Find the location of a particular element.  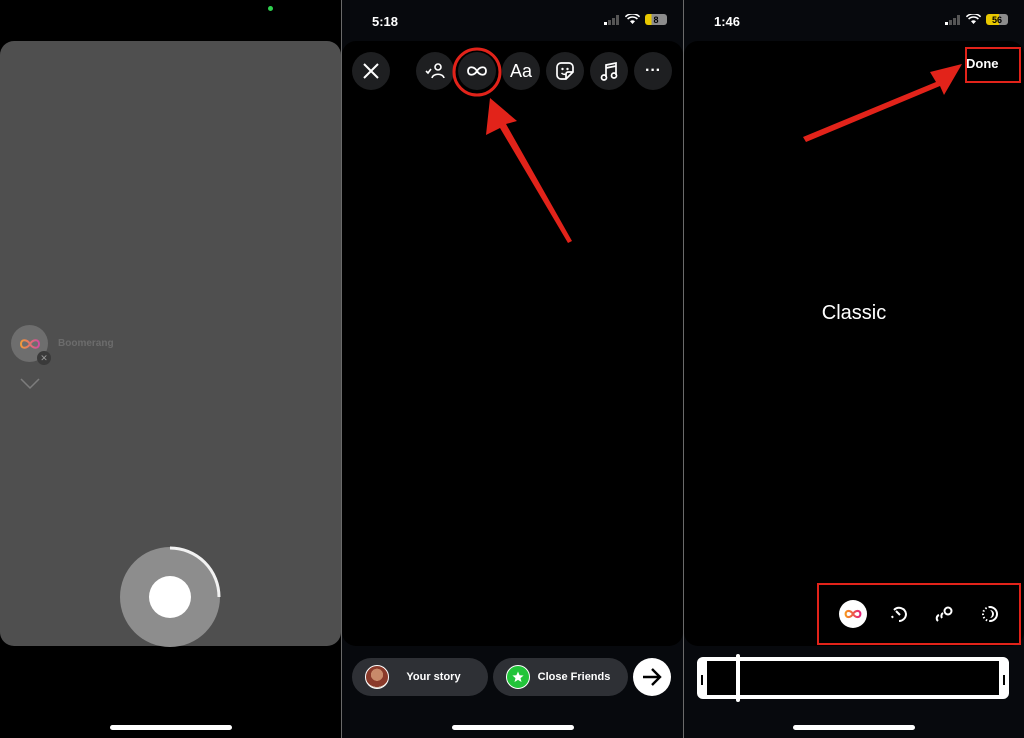

arrow-right-icon is located at coordinates (652, 677).